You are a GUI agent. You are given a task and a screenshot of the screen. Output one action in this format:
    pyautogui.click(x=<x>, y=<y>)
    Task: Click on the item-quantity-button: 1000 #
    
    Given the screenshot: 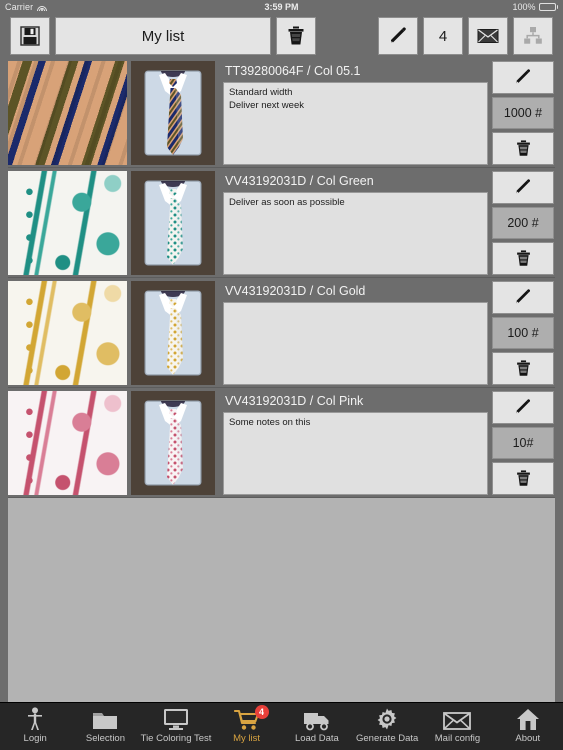 What is the action you would take?
    pyautogui.click(x=523, y=113)
    